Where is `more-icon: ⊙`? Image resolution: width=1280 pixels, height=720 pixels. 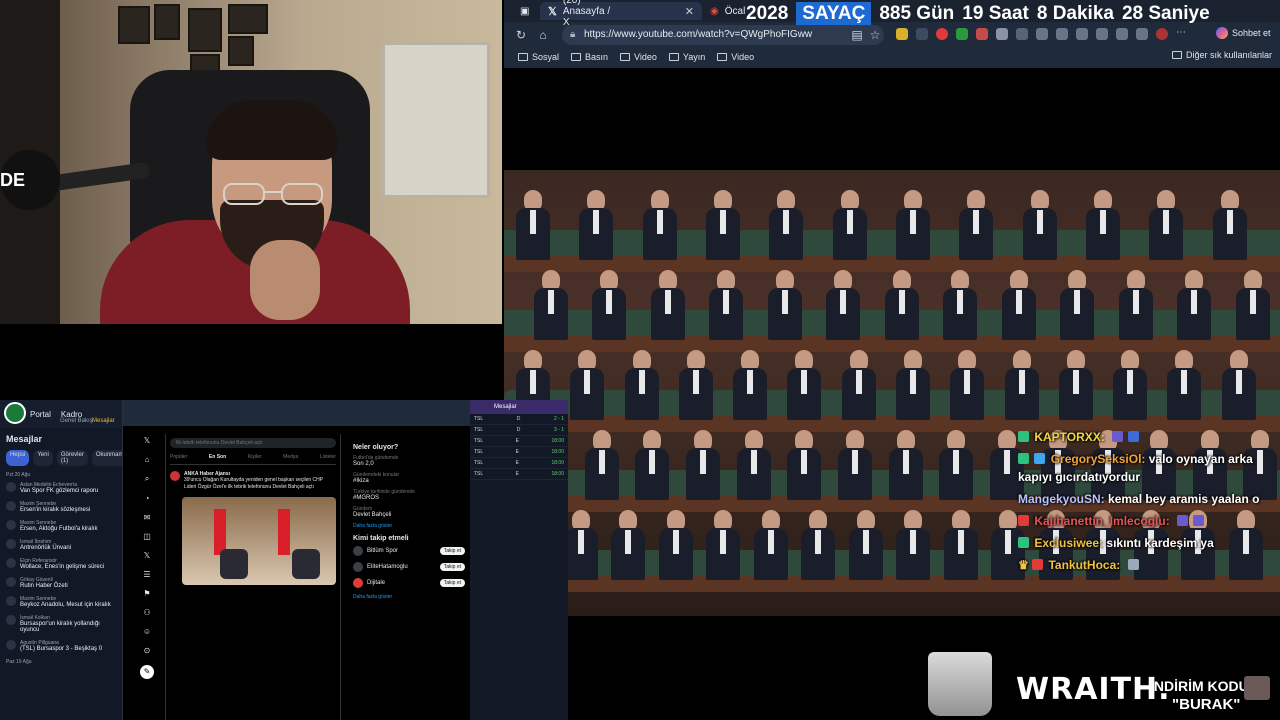
more-icon: ⊙ is located at coordinates (147, 650).